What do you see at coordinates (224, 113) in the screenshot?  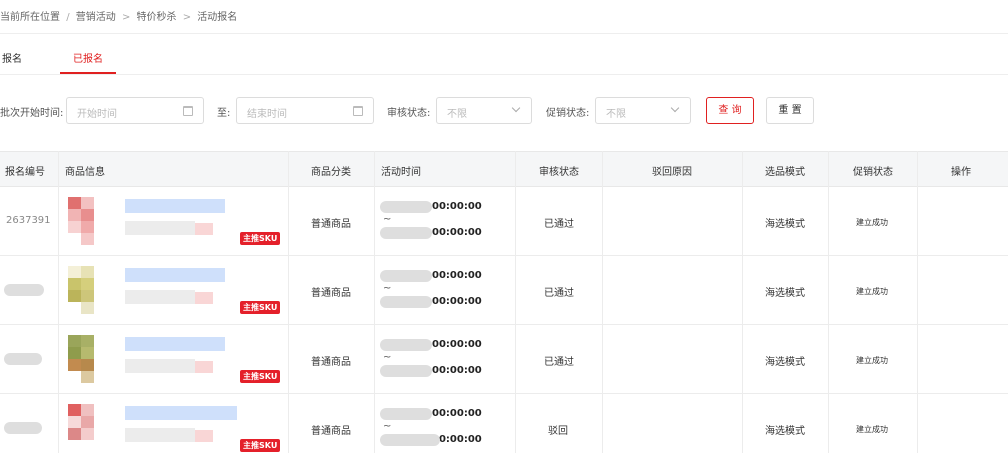 I see `to-label: 至:` at bounding box center [224, 113].